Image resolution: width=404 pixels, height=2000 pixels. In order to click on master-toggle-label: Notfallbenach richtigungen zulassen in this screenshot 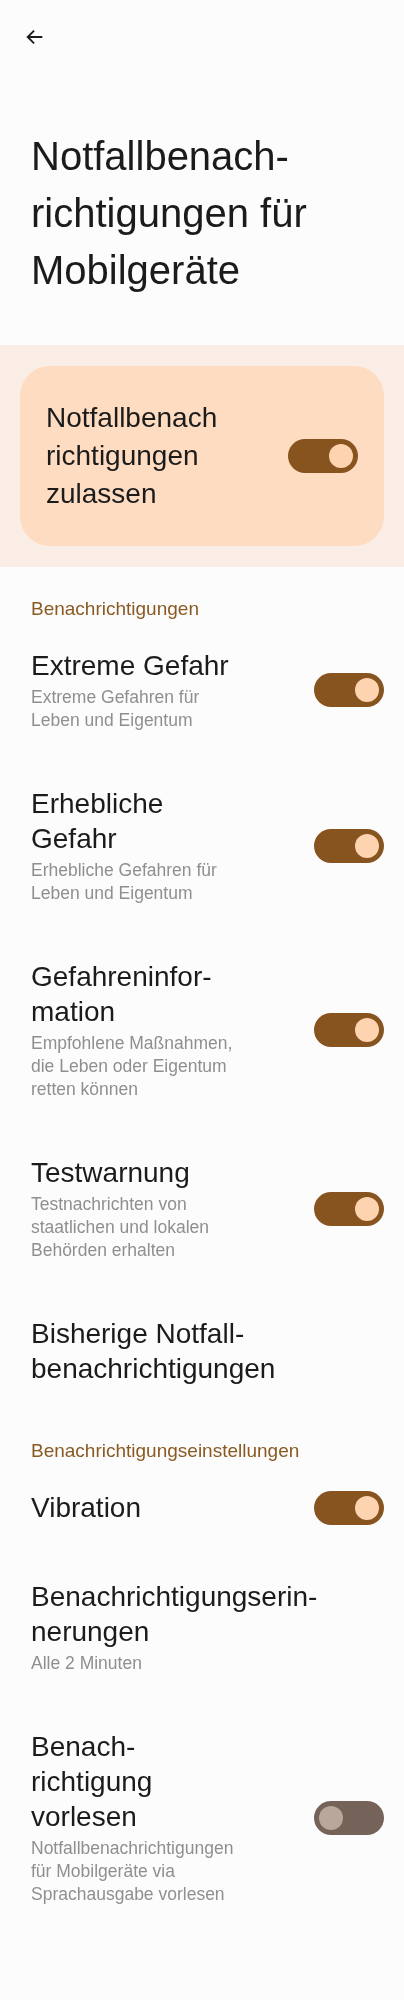, I will do `click(132, 456)`.